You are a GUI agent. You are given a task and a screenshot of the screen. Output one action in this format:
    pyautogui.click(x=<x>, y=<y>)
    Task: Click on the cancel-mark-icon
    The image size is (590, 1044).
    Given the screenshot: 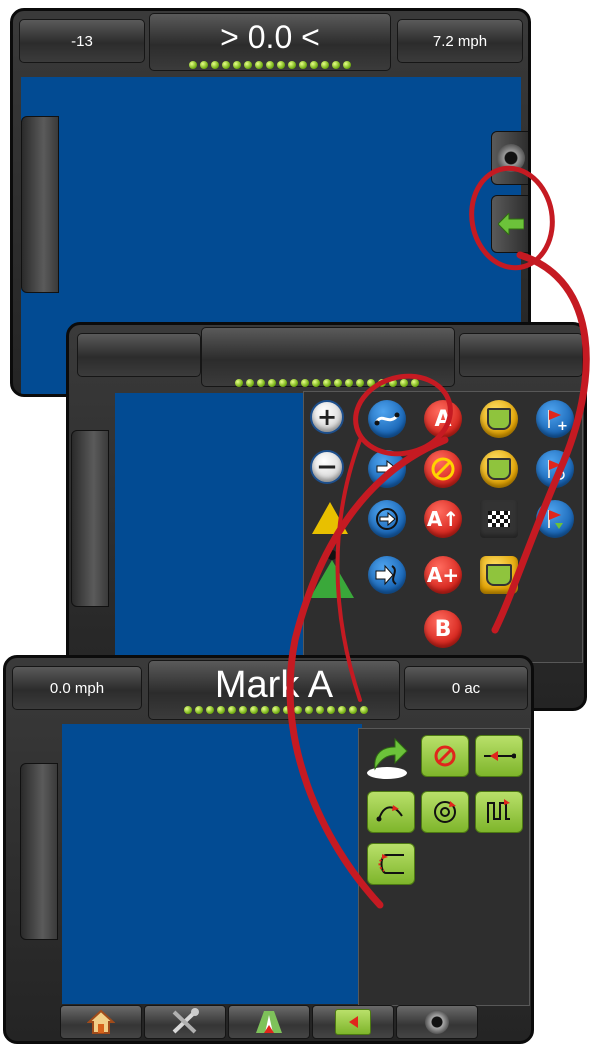 What is the action you would take?
    pyautogui.click(x=443, y=469)
    